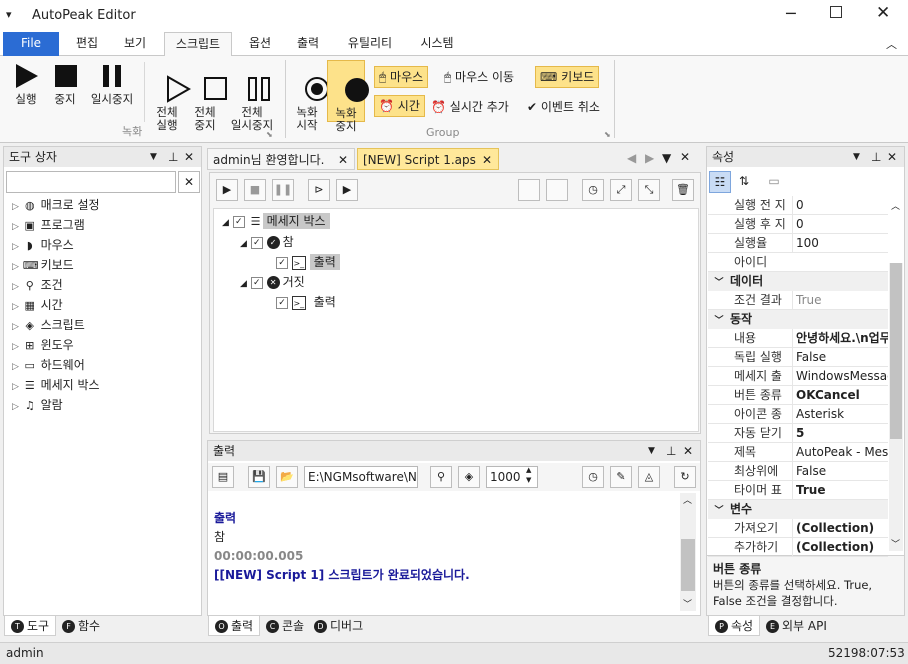 The height and width of the screenshot is (664, 908). Describe the element at coordinates (720, 182) in the screenshot. I see `categorized-view-button: ☷` at that location.